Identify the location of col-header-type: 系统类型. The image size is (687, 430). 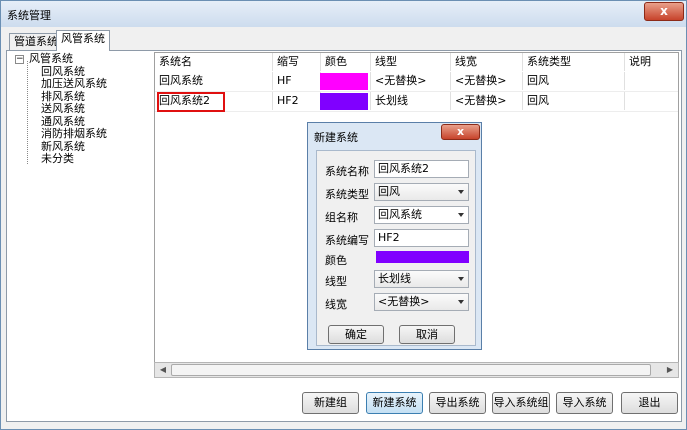
(574, 62).